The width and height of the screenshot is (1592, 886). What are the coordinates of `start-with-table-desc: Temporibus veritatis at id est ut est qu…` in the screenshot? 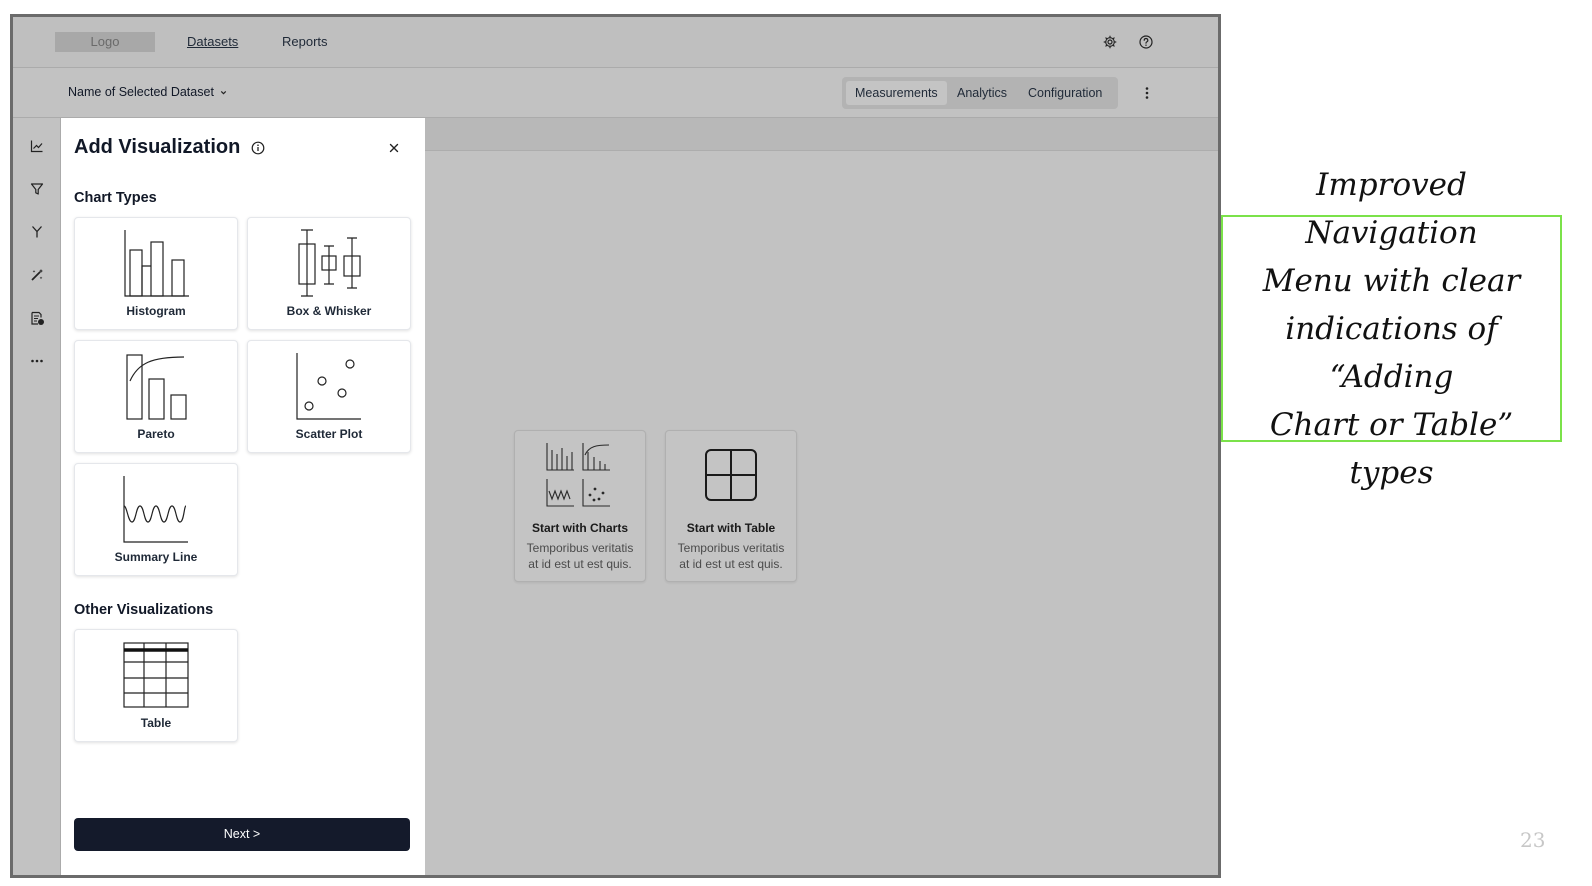 It's located at (731, 556).